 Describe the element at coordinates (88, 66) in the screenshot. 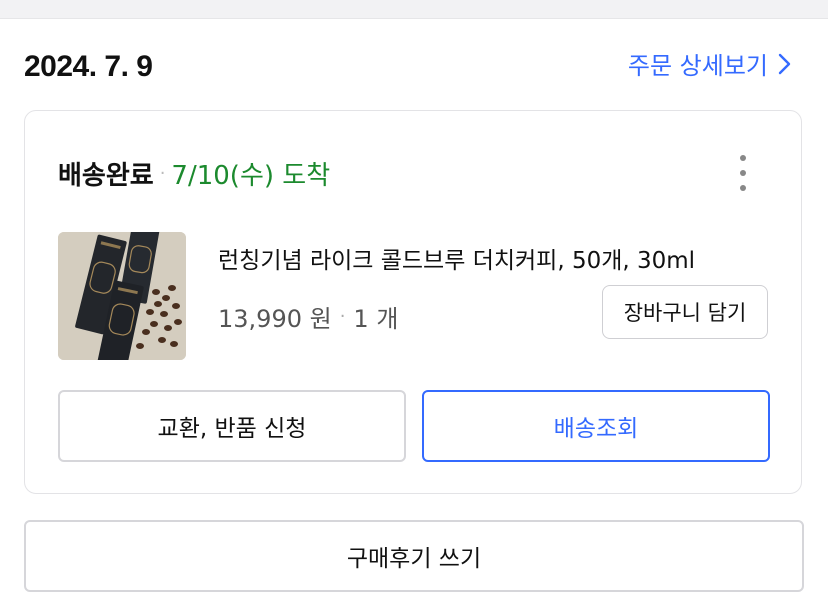

I see `order-date: 2024. 7. 9` at that location.